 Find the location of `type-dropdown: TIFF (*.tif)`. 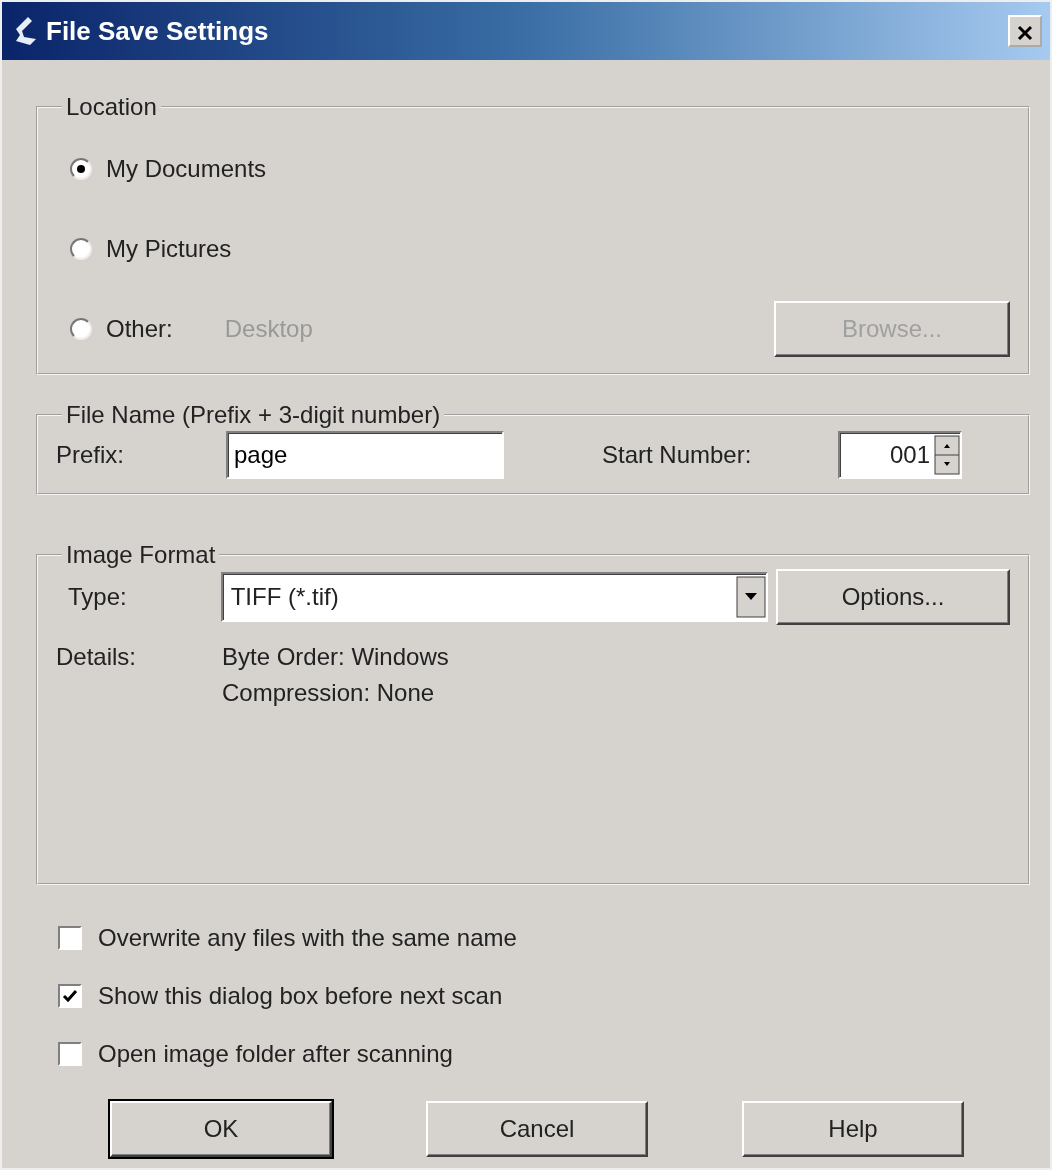

type-dropdown: TIFF (*.tif) is located at coordinates (494, 597).